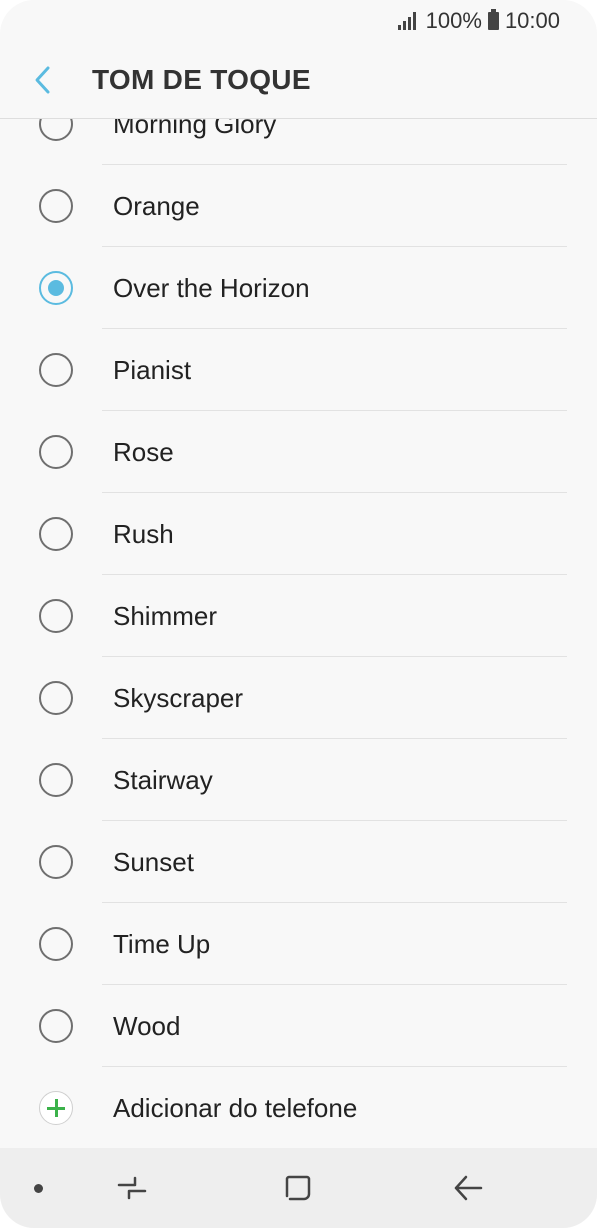 The width and height of the screenshot is (597, 1228). I want to click on ringtone-label: Morning Glory, so click(195, 129).